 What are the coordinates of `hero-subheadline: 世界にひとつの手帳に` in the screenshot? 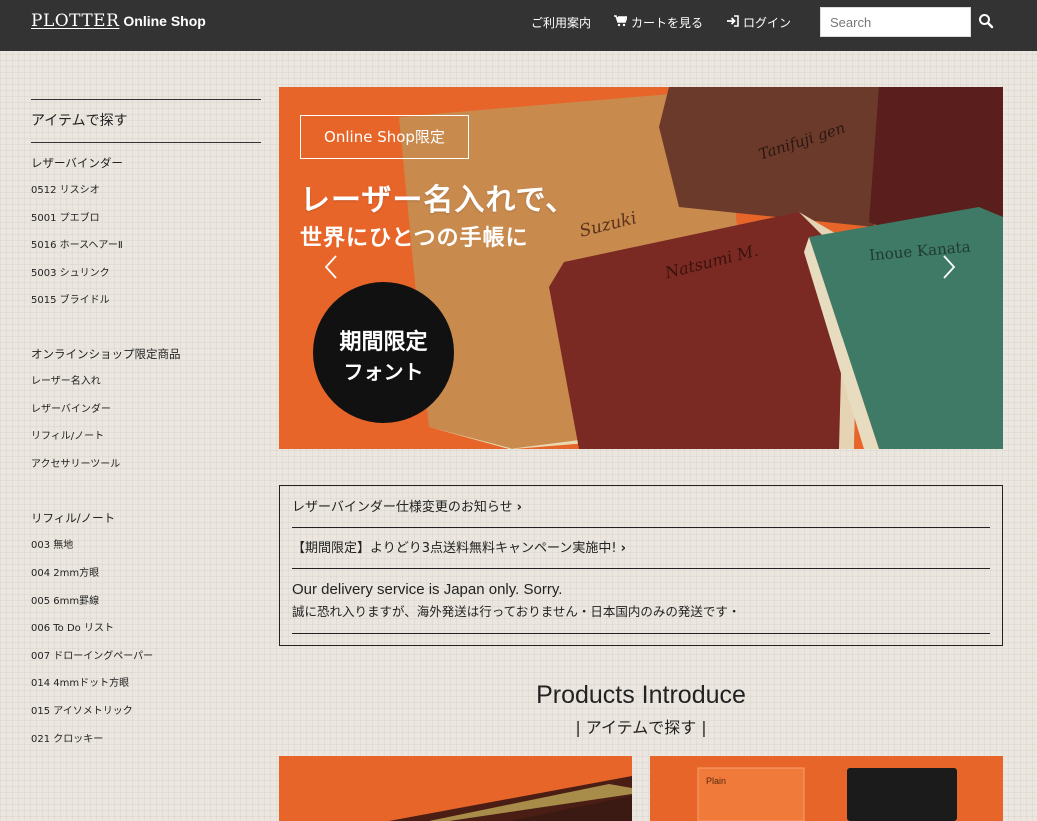 It's located at (414, 238).